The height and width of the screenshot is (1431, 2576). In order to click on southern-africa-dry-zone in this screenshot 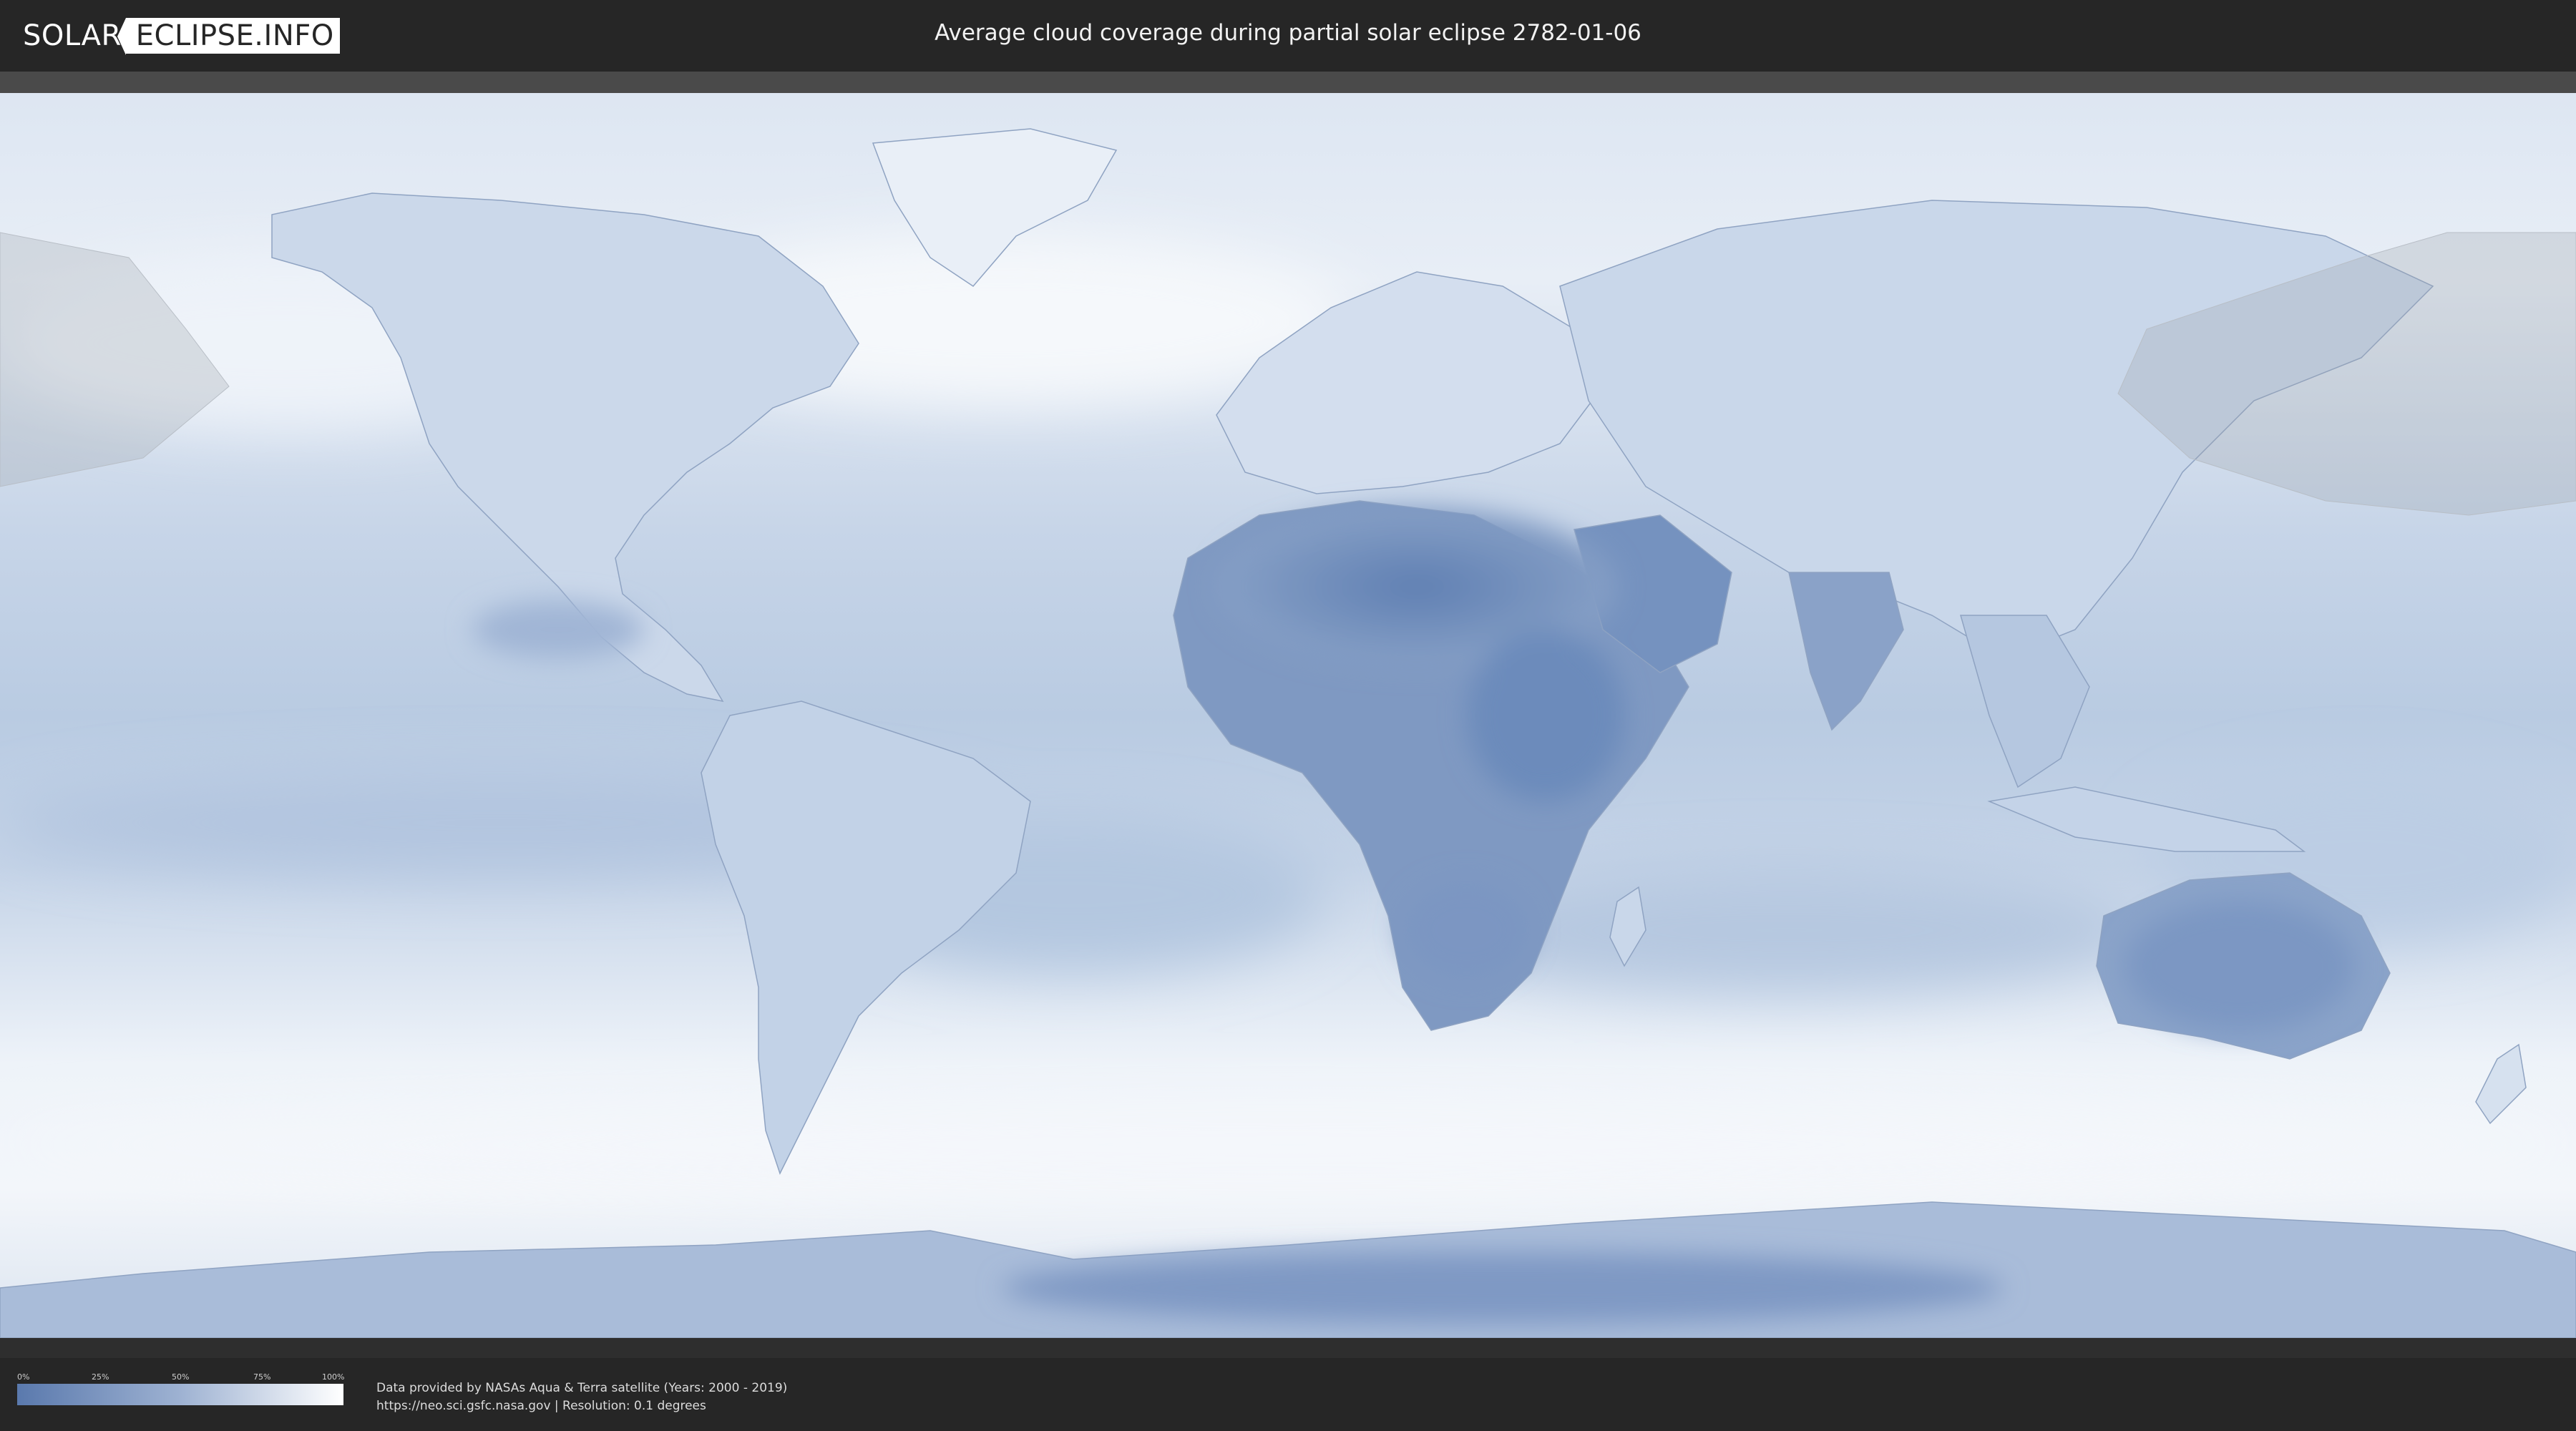, I will do `click(1466, 930)`.